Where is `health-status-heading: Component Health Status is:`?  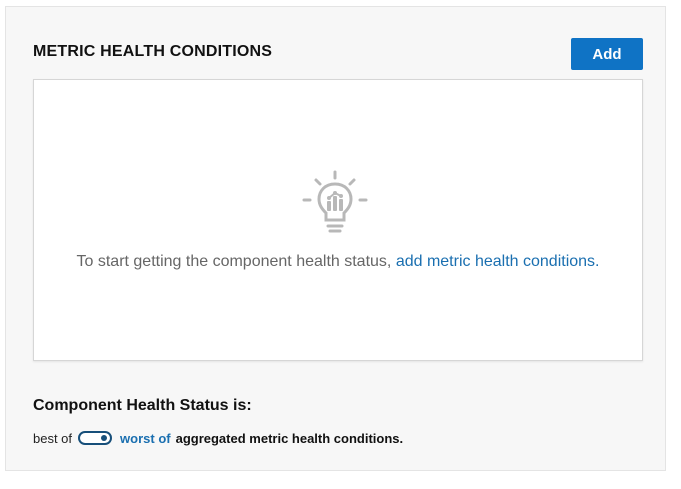
health-status-heading: Component Health Status is: is located at coordinates (142, 405).